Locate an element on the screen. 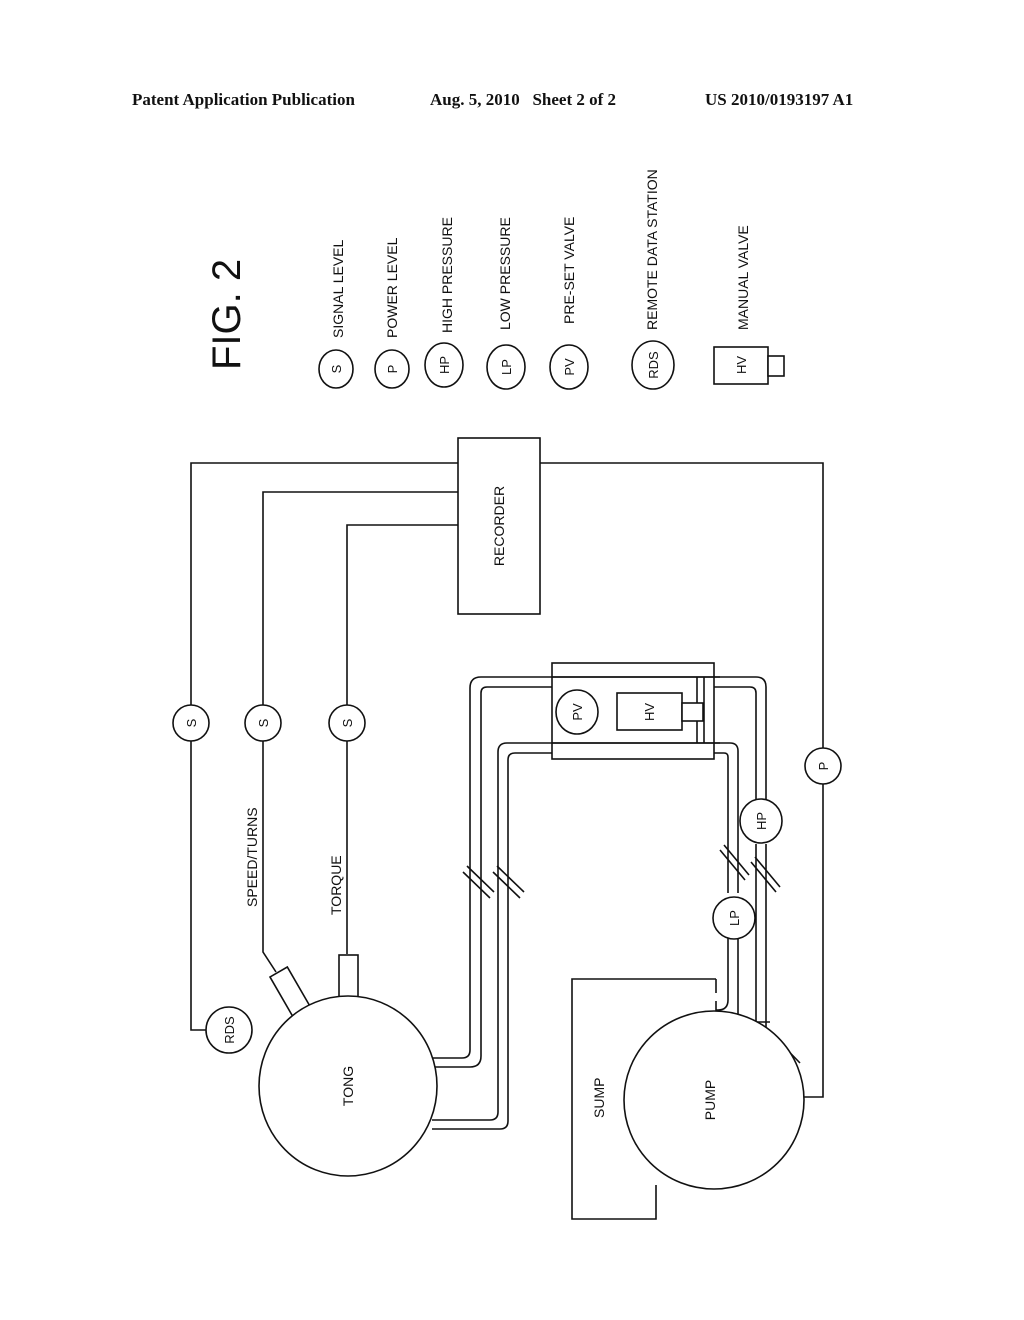 The height and width of the screenshot is (1320, 1024). legend-item-signal-level: S SIGNAL LEVEL is located at coordinates (336, 314).